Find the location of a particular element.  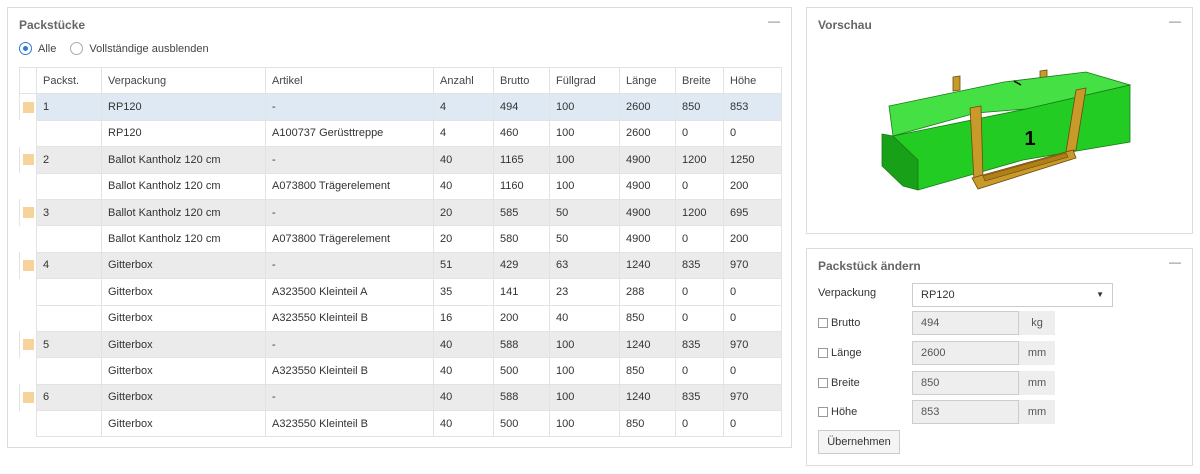

column-header: Verpackung is located at coordinates (183, 80).